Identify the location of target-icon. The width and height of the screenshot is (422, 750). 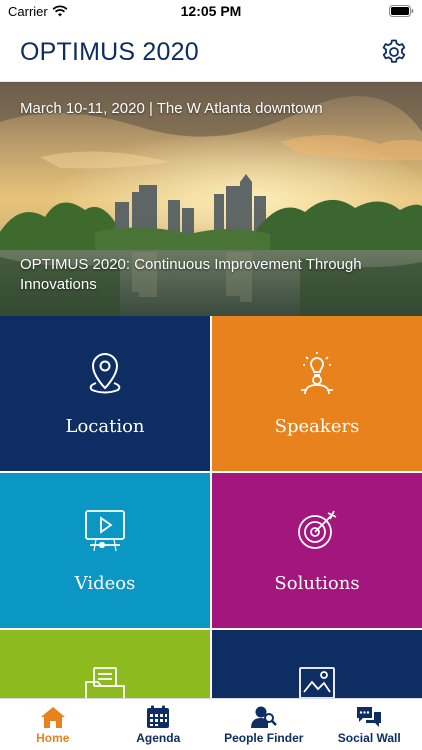
(317, 529).